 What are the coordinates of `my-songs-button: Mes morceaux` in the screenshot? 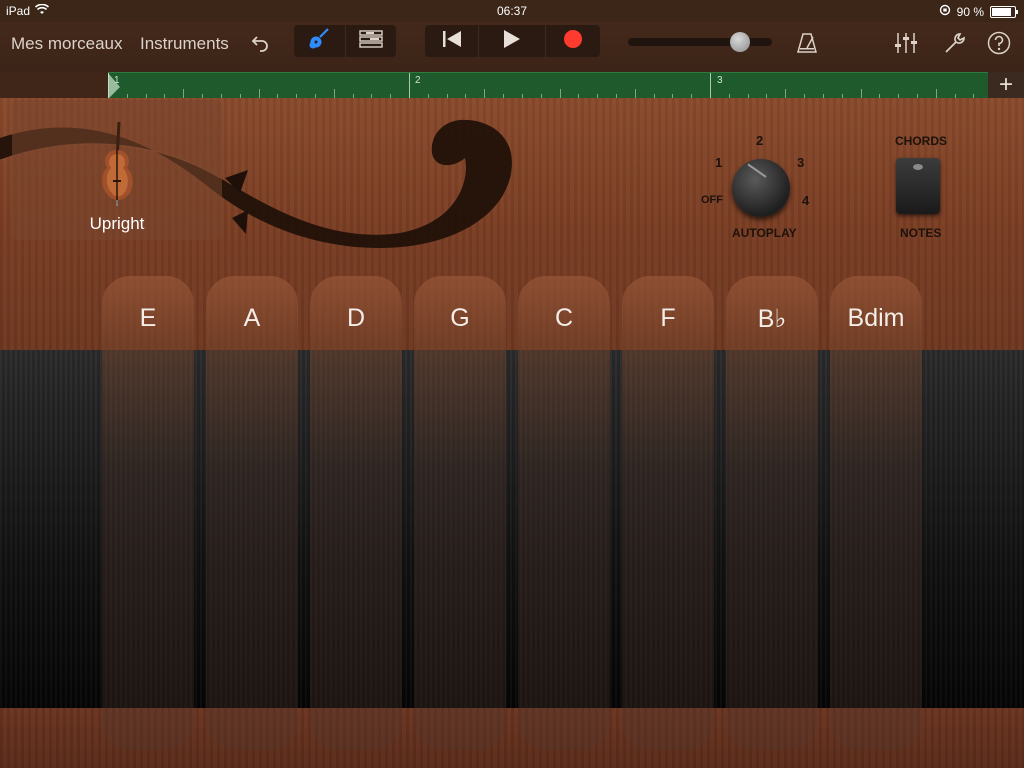 It's located at (66, 44).